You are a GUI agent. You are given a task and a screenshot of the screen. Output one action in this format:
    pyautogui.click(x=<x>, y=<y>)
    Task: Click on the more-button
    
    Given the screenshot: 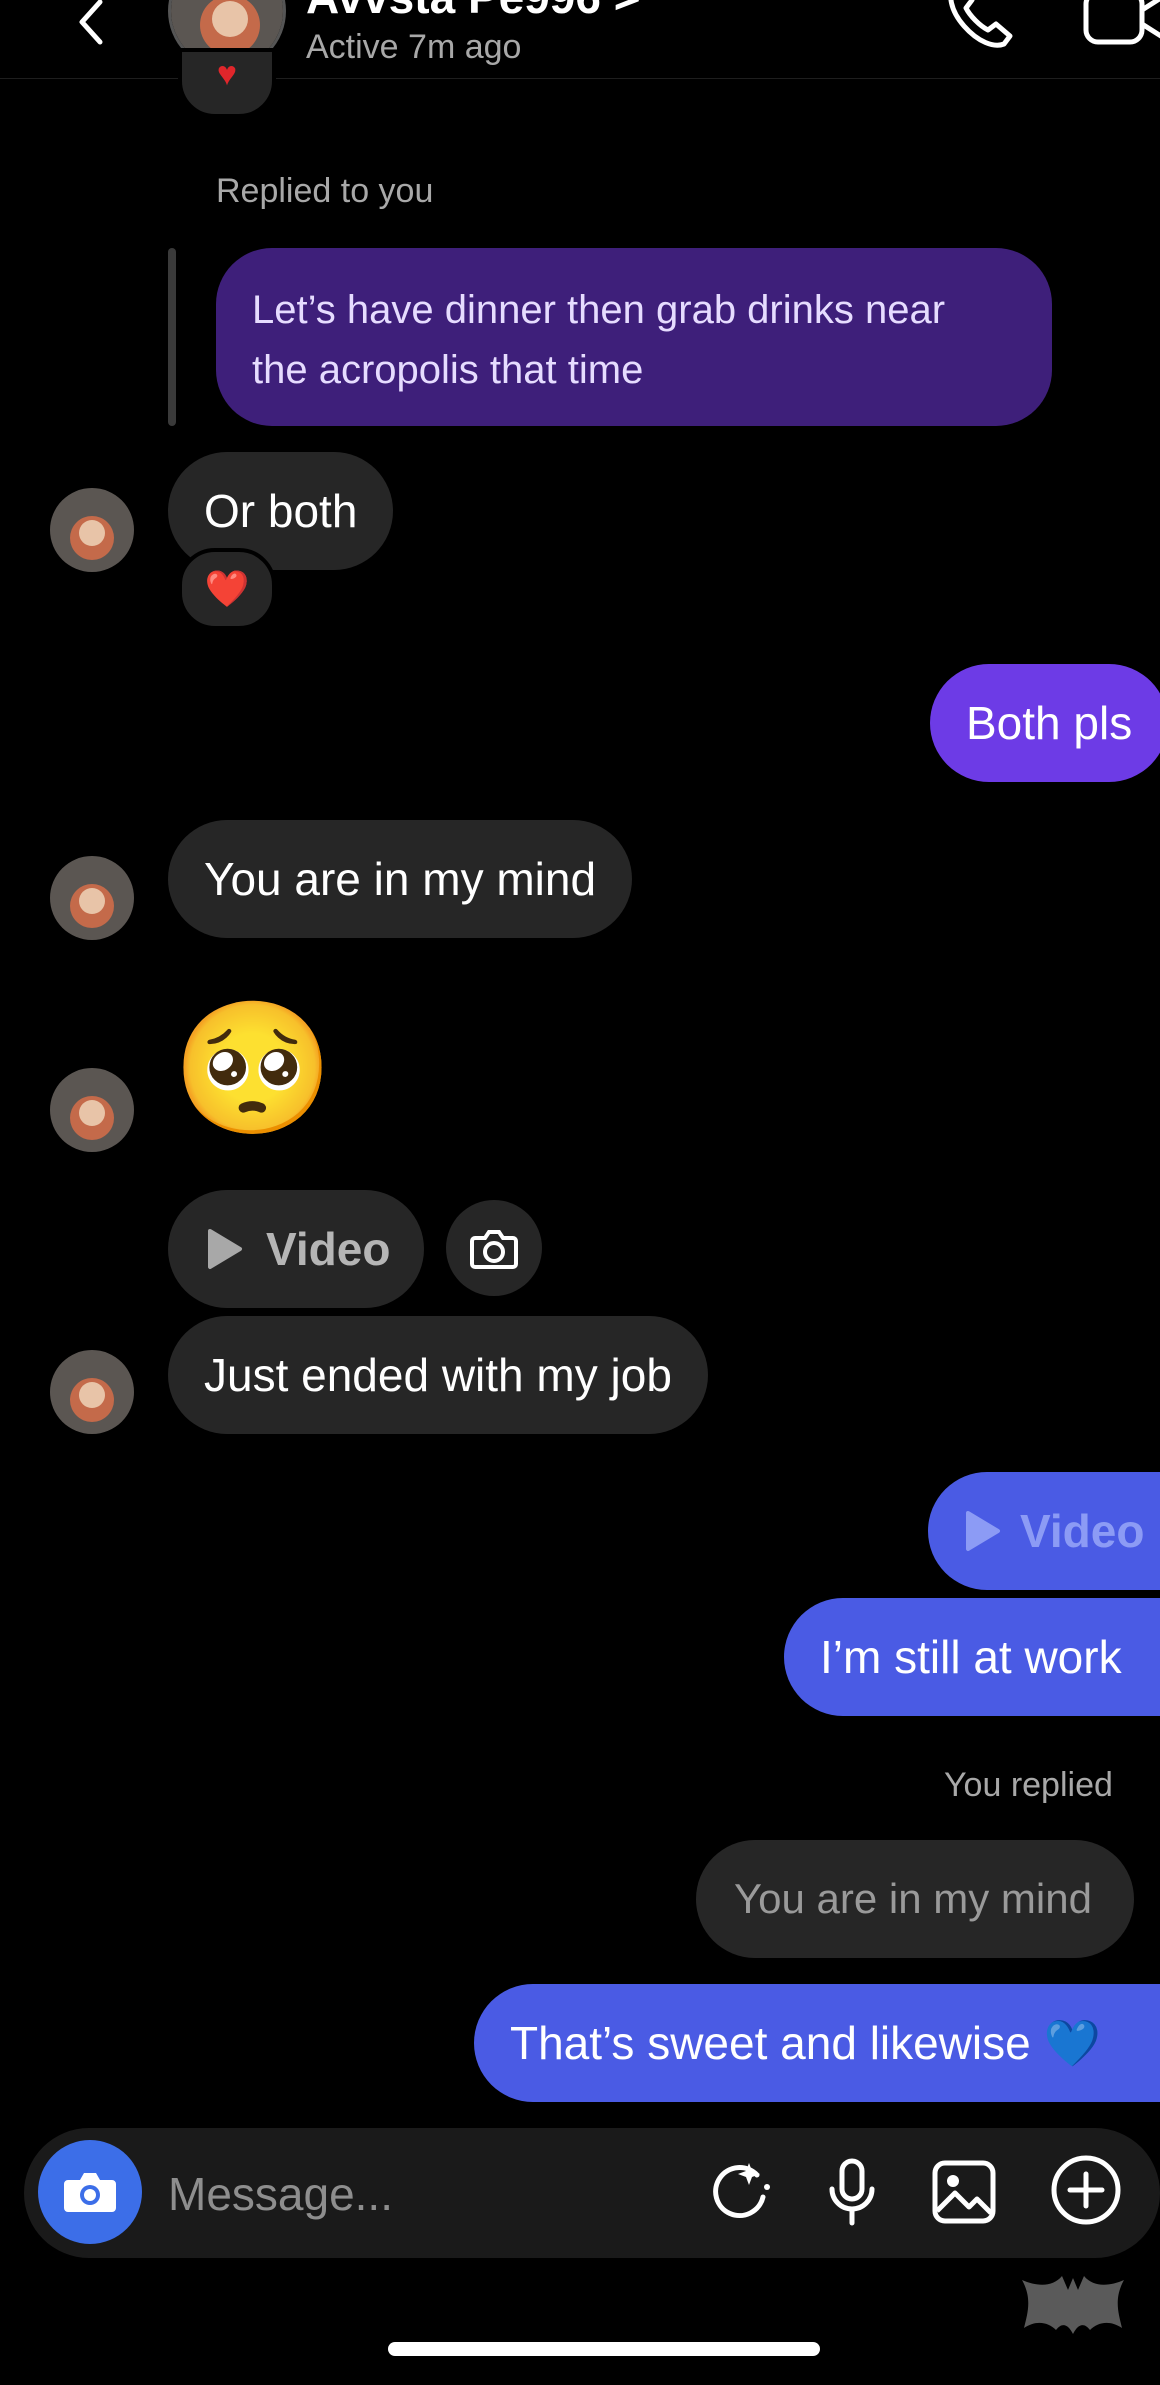 What is the action you would take?
    pyautogui.click(x=1086, y=2190)
    